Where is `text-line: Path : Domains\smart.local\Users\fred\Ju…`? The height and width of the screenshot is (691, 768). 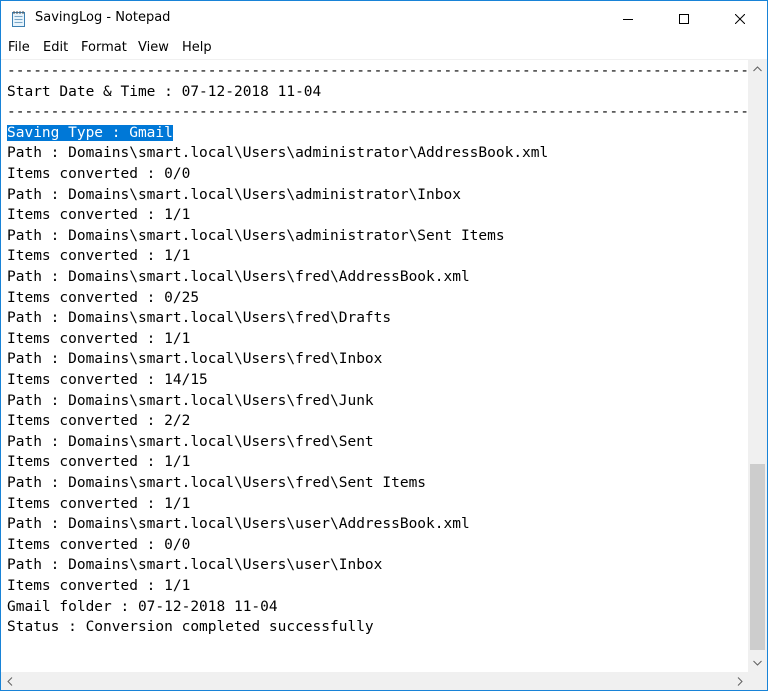
text-line: Path : Domains\smart.local\Users\fred\Ju… is located at coordinates (190, 401).